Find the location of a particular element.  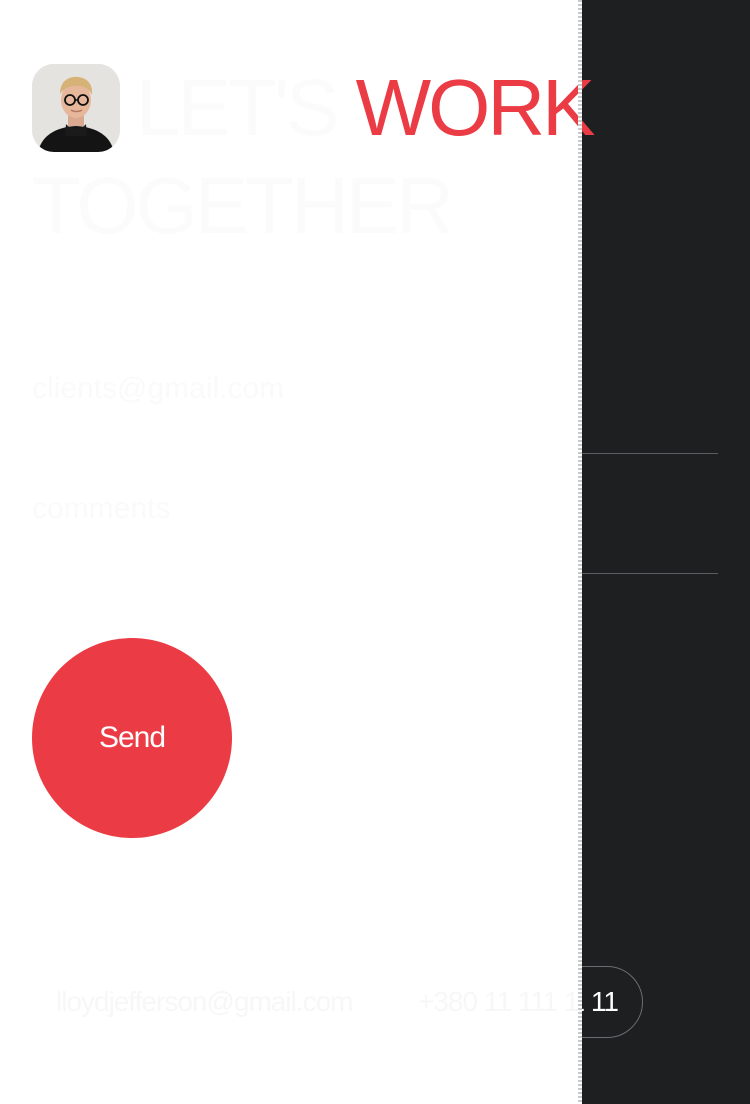

avatar is located at coordinates (76, 108).